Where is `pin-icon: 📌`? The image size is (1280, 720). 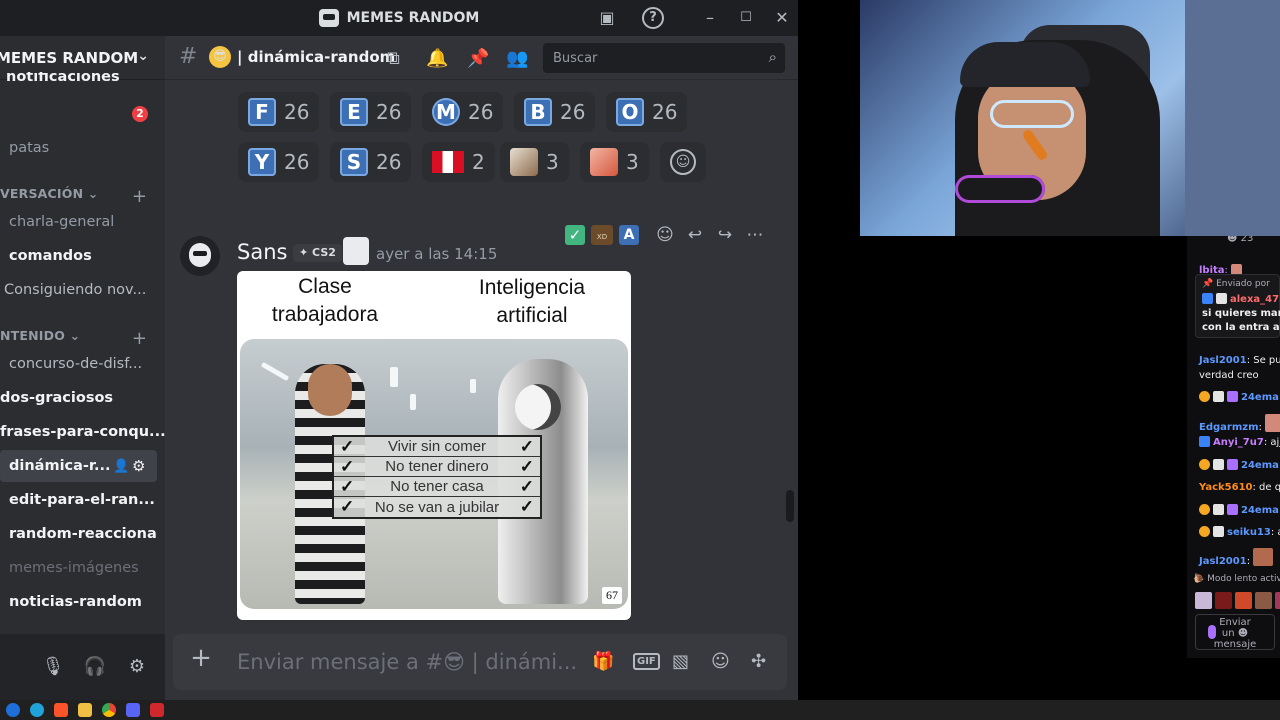 pin-icon: 📌 is located at coordinates (478, 58).